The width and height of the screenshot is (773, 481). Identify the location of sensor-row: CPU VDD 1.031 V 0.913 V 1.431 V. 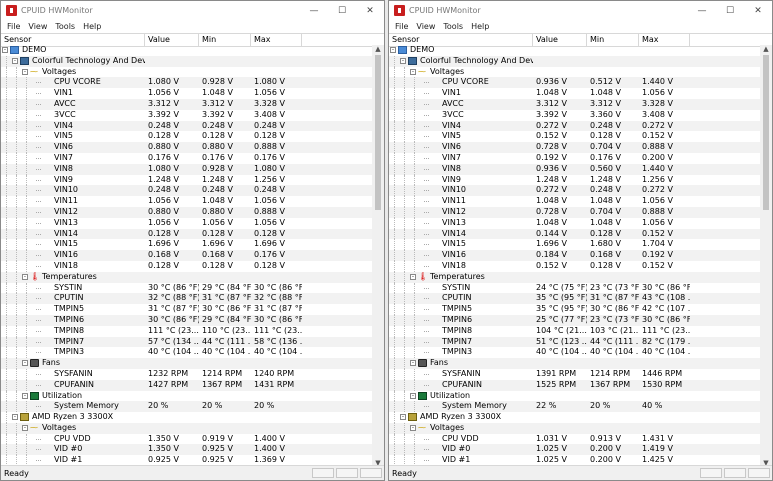
(575, 439).